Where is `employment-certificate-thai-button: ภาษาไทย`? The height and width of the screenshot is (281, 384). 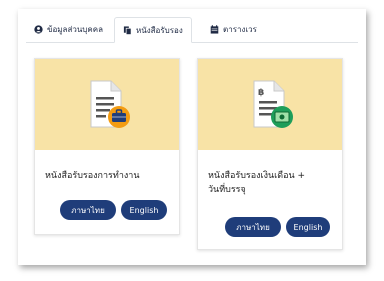 employment-certificate-thai-button: ภาษาไทย is located at coordinates (88, 210).